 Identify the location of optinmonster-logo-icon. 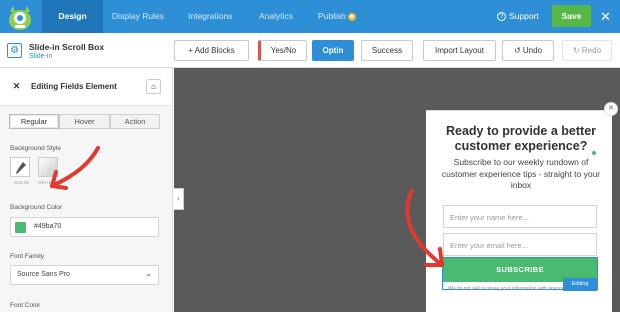
(20, 18).